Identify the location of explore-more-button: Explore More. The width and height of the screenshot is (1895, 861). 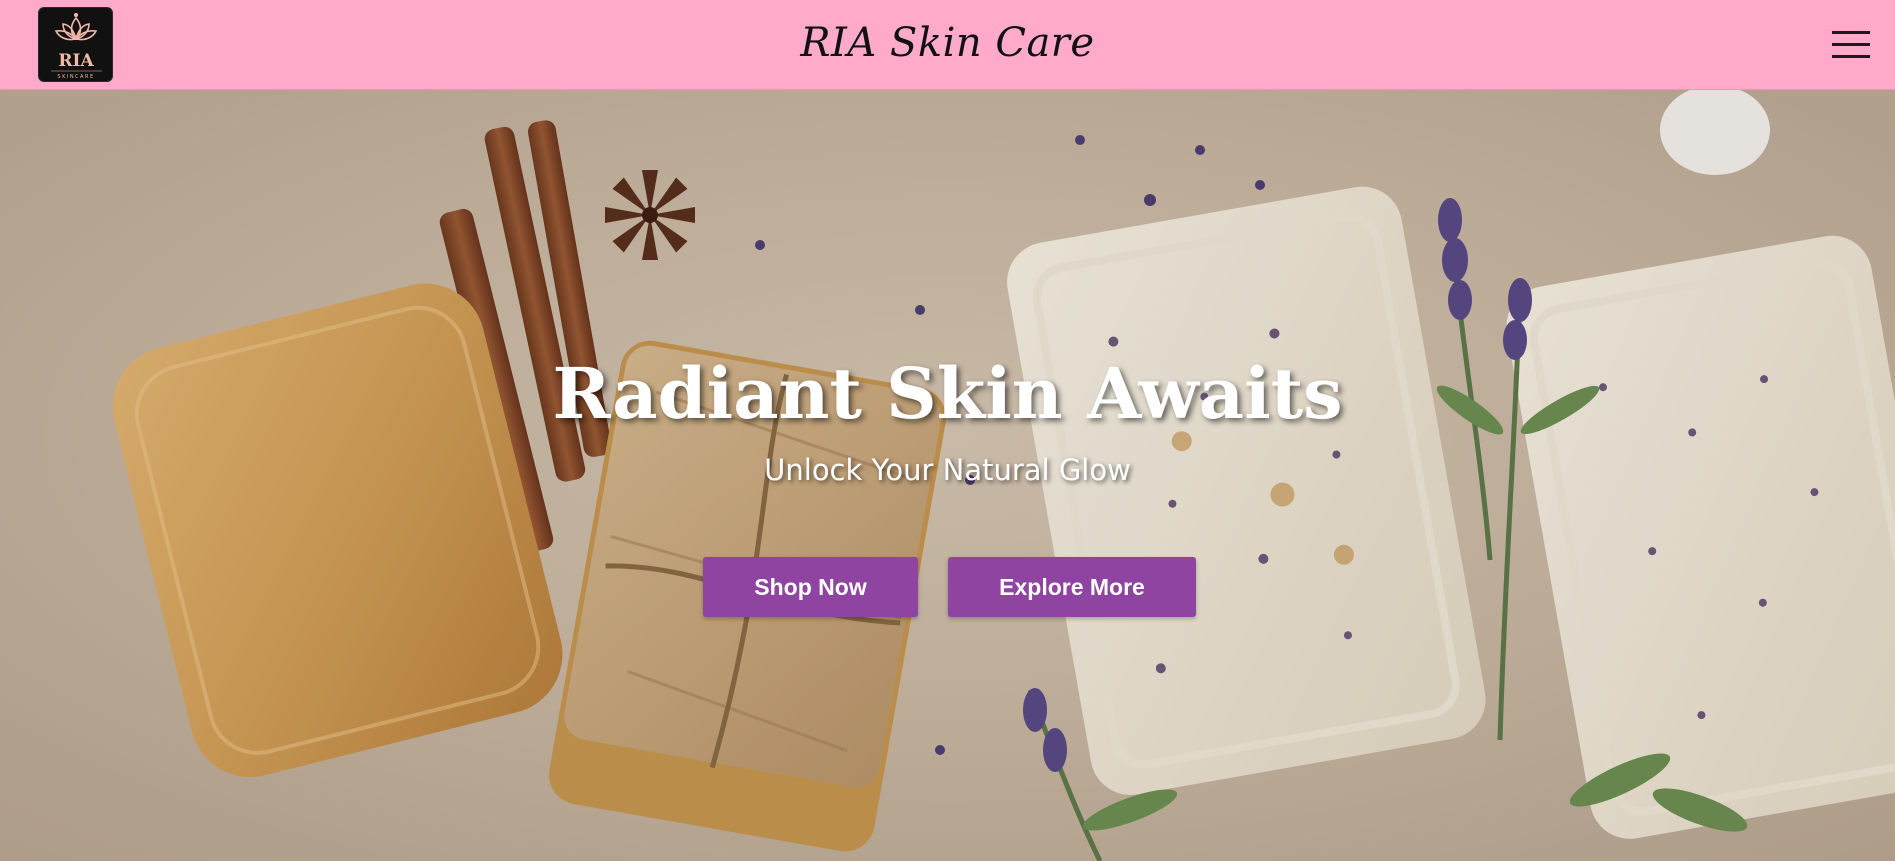
(1072, 587).